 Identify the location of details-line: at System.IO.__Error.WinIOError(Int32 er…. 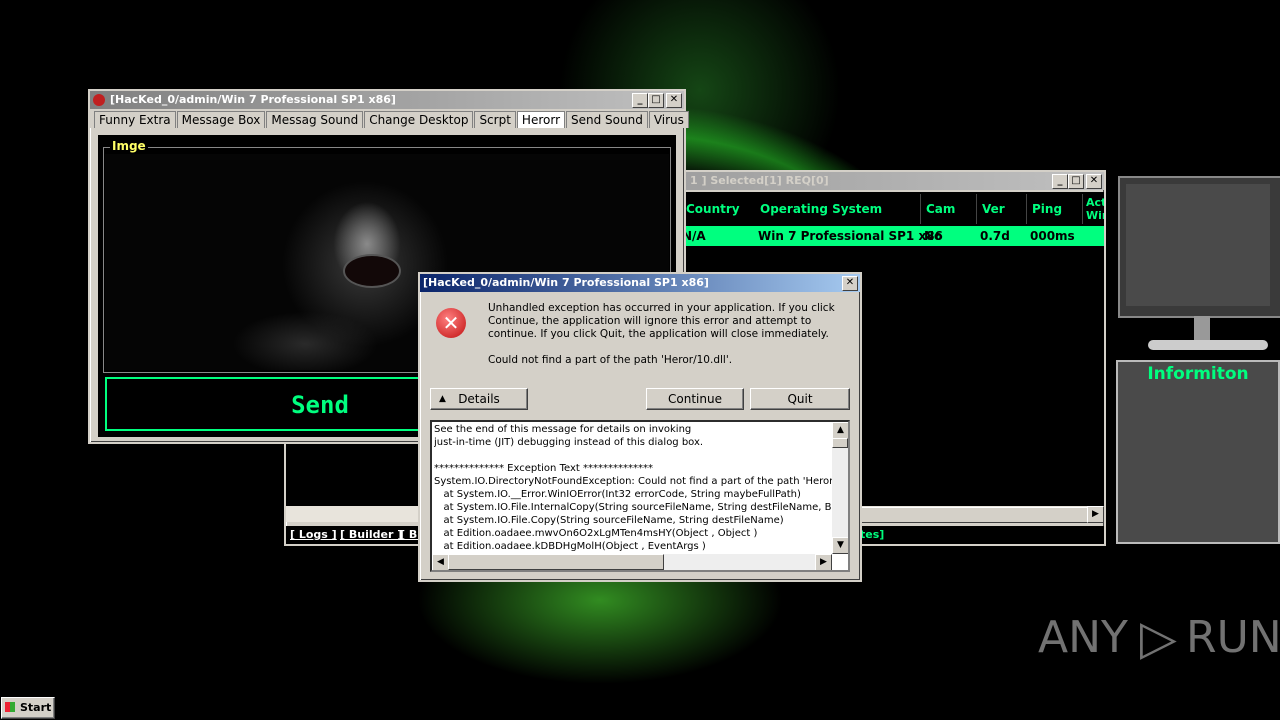
(617, 494).